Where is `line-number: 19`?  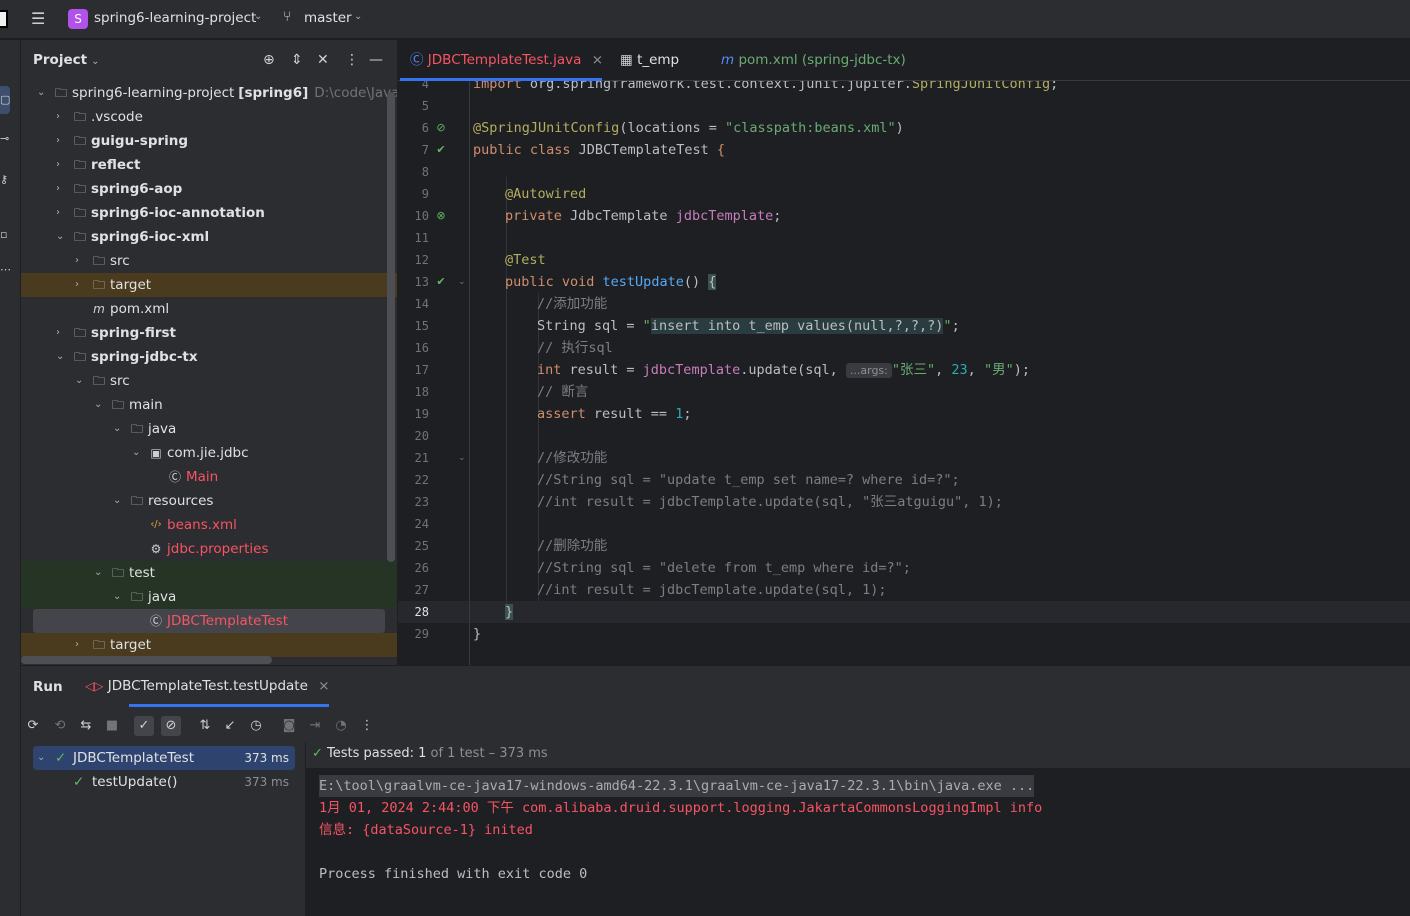
line-number: 19 is located at coordinates (413, 414).